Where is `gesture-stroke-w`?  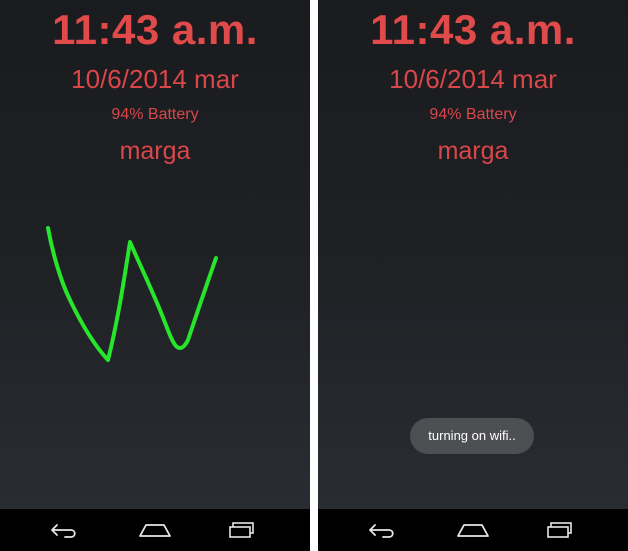 gesture-stroke-w is located at coordinates (132, 294).